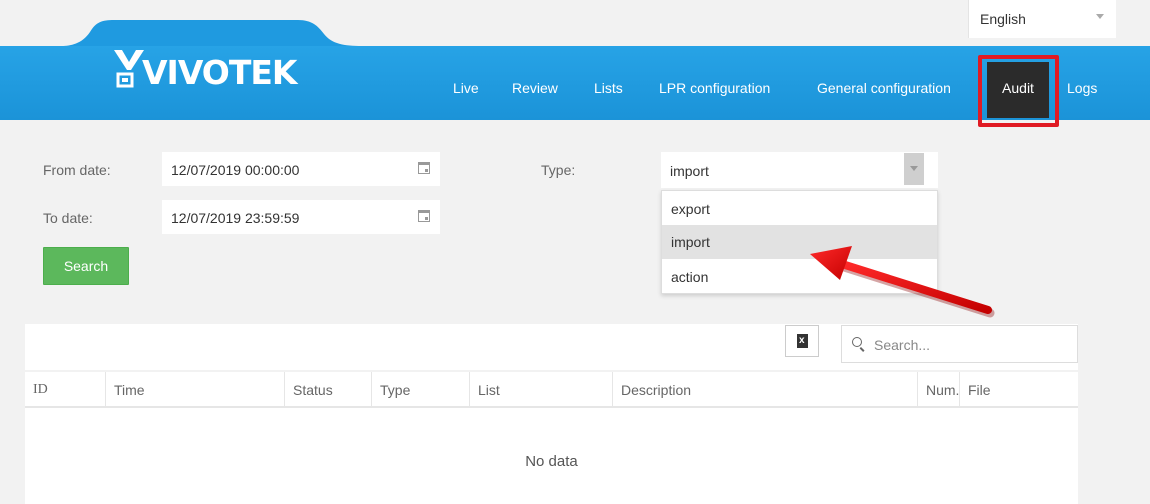 This screenshot has width=1150, height=504. What do you see at coordinates (466, 88) in the screenshot?
I see `nav-live: Live` at bounding box center [466, 88].